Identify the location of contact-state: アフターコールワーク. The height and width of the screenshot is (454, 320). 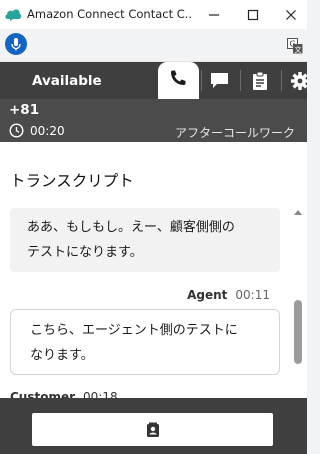
(234, 133).